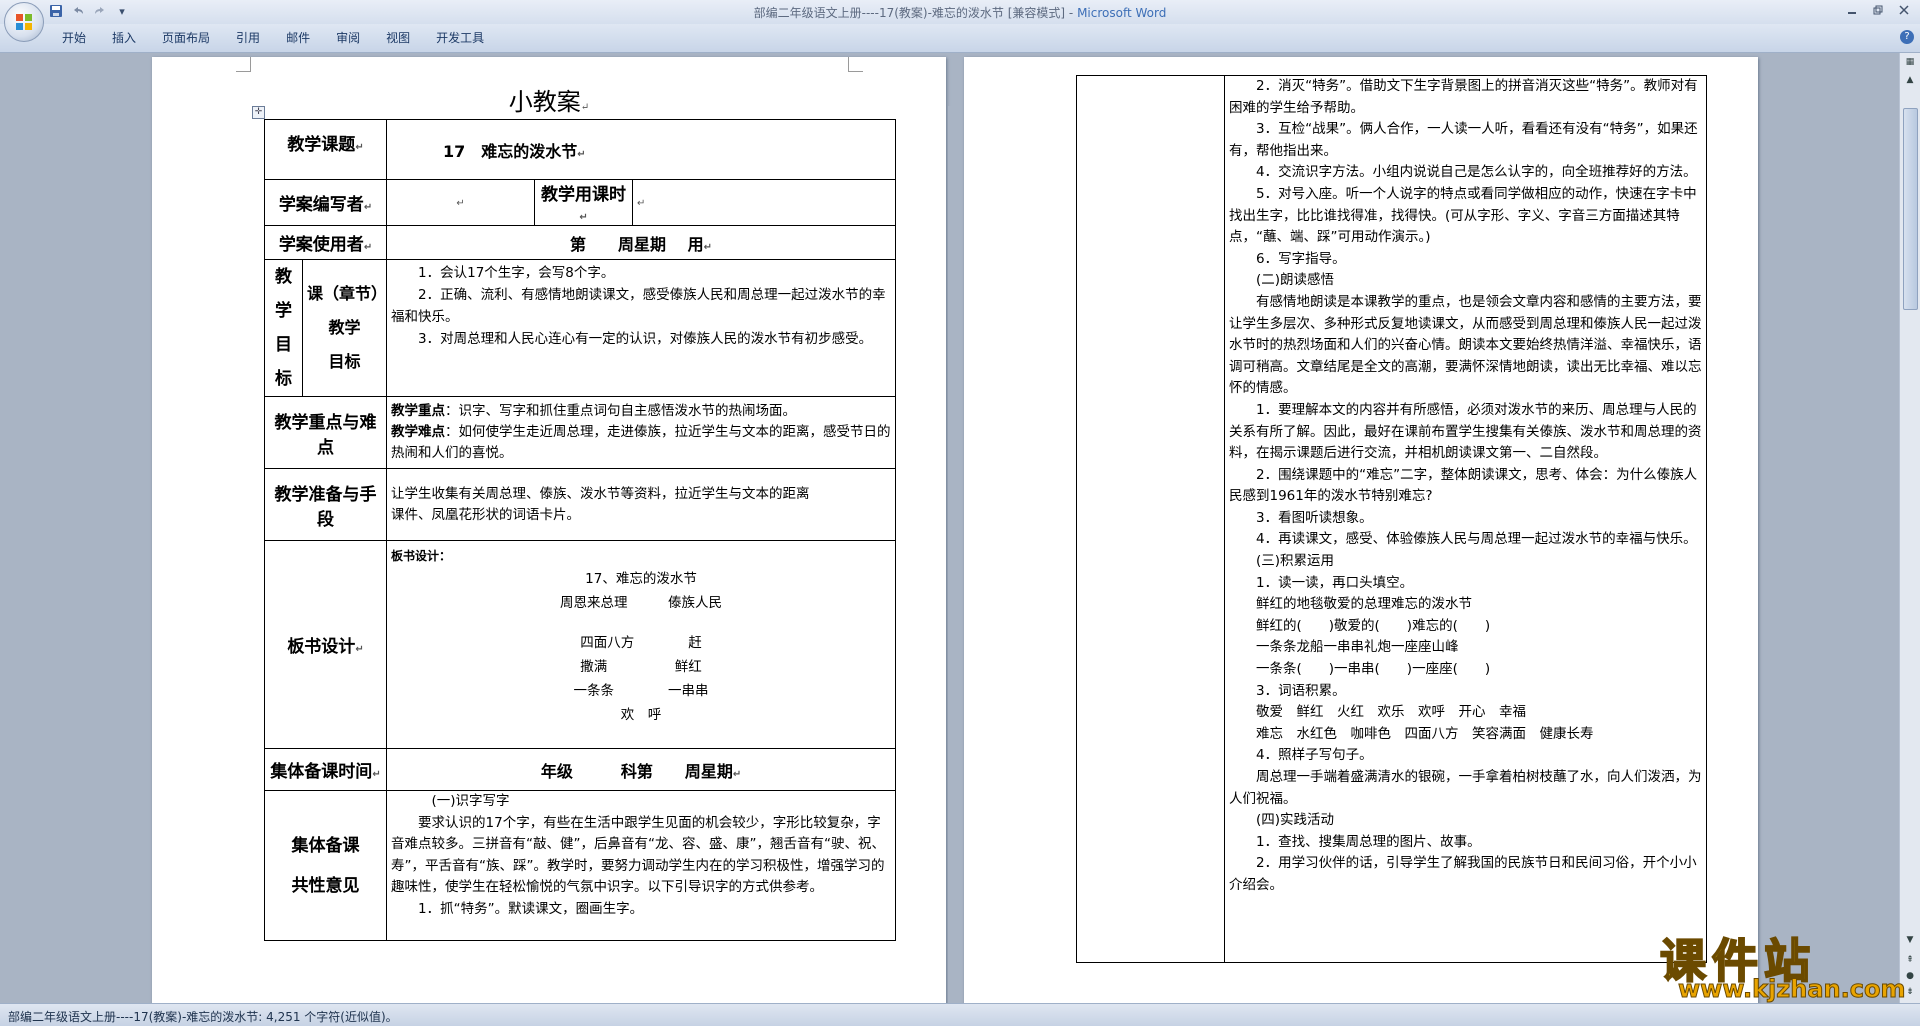  I want to click on author-value-cell: ↵, so click(461, 202).